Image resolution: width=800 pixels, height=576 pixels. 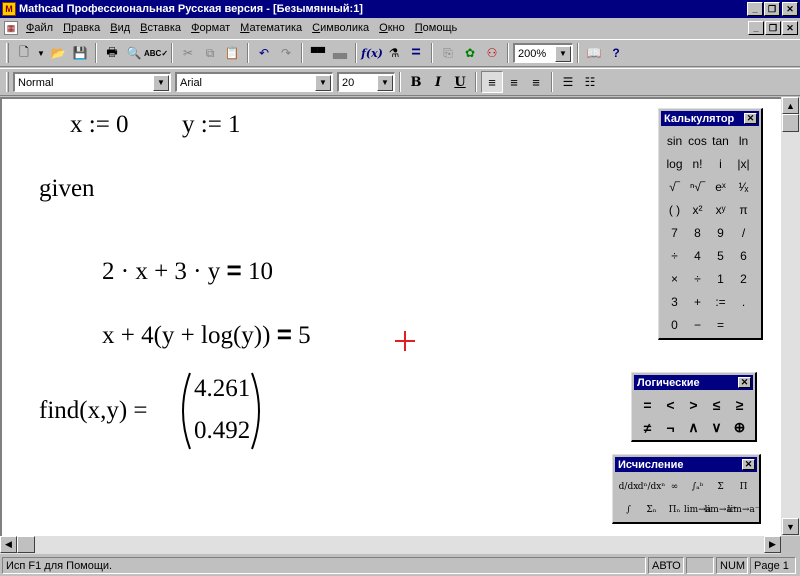 I want to click on restore-button: ❐, so click(x=772, y=9).